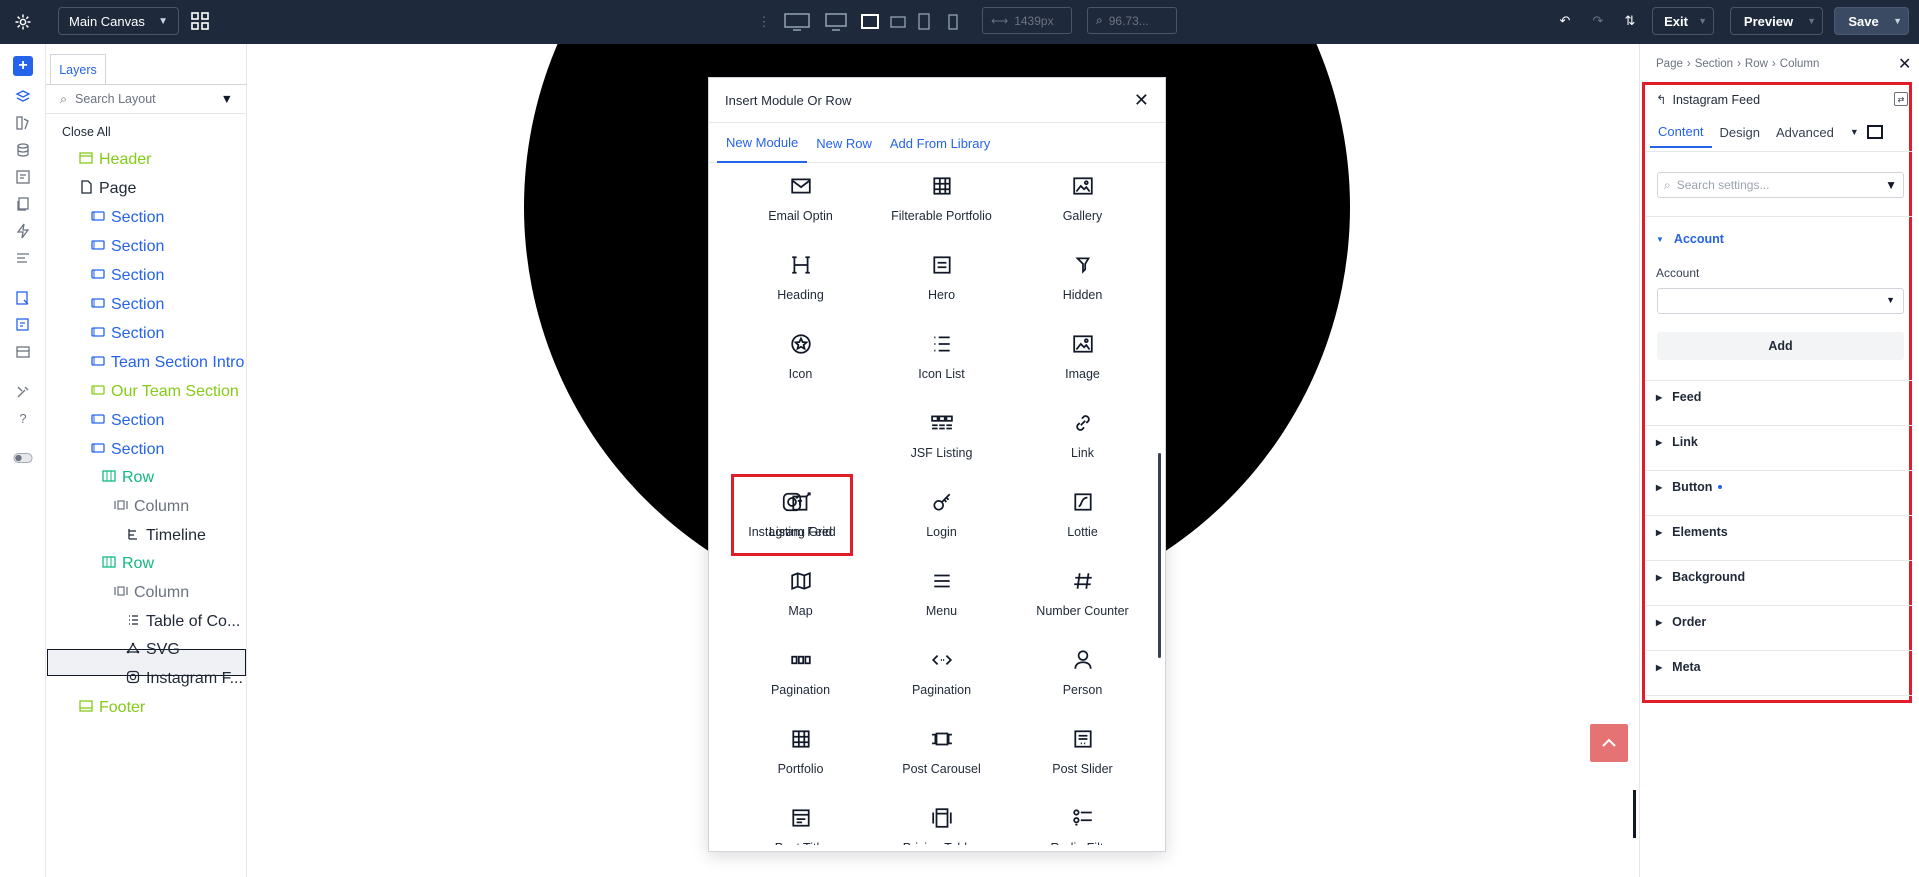 Image resolution: width=1919 pixels, height=877 pixels. Describe the element at coordinates (800, 515) in the screenshot. I see `module-card: Listing Grid` at that location.